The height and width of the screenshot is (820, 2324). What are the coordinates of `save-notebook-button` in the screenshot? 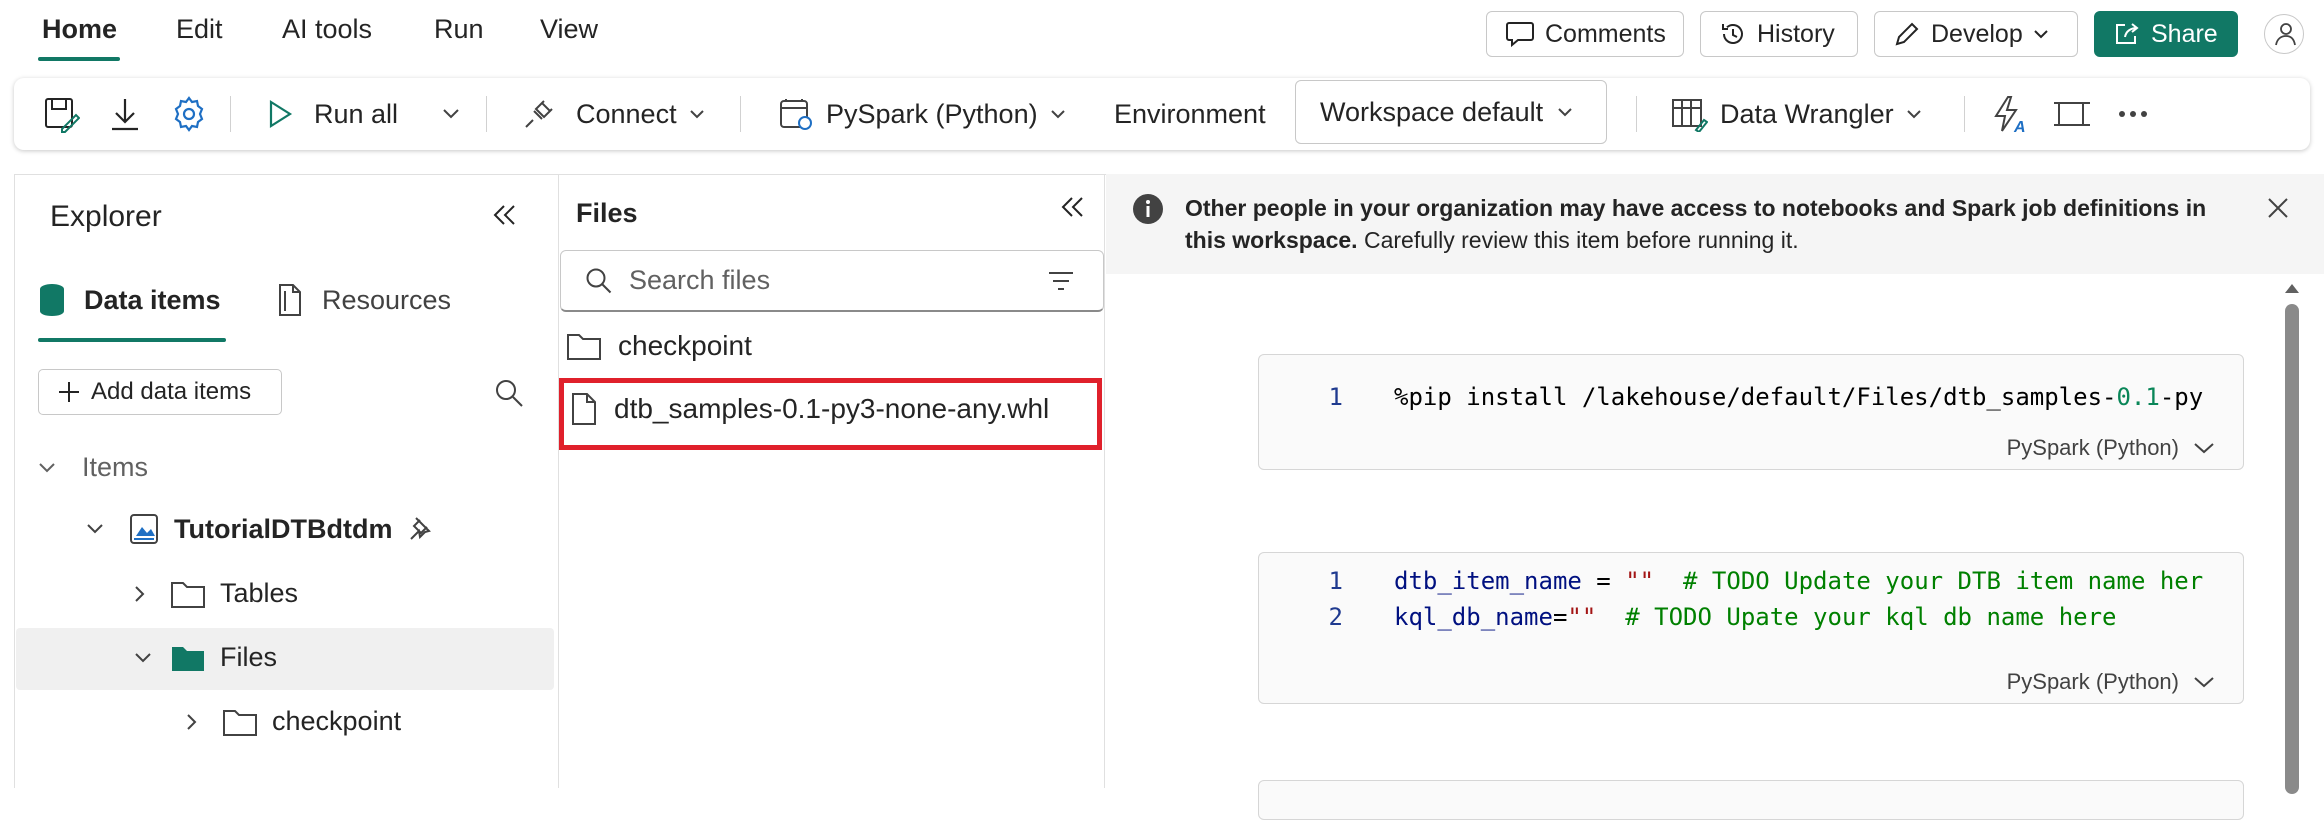 It's located at (61, 114).